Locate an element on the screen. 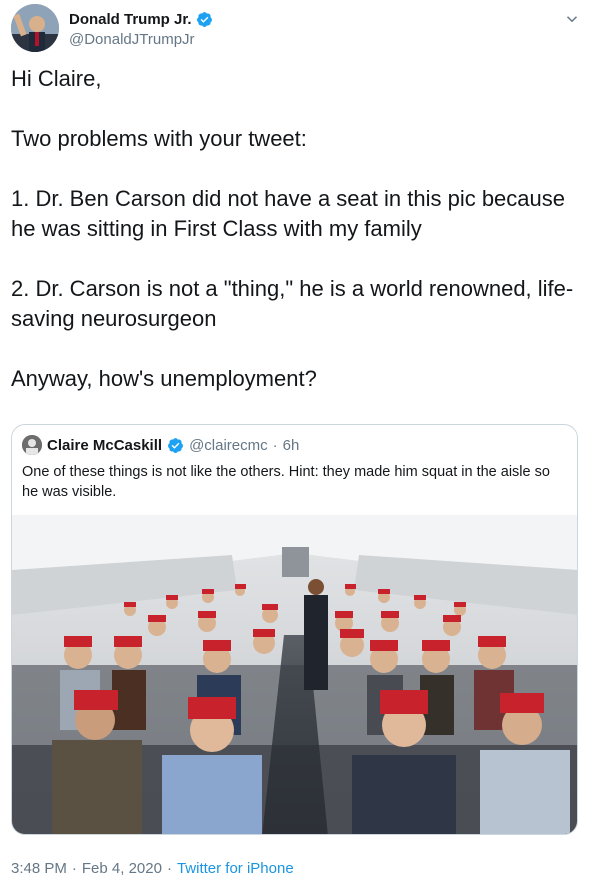 The image size is (591, 881). chevron-down-icon is located at coordinates (572, 19).